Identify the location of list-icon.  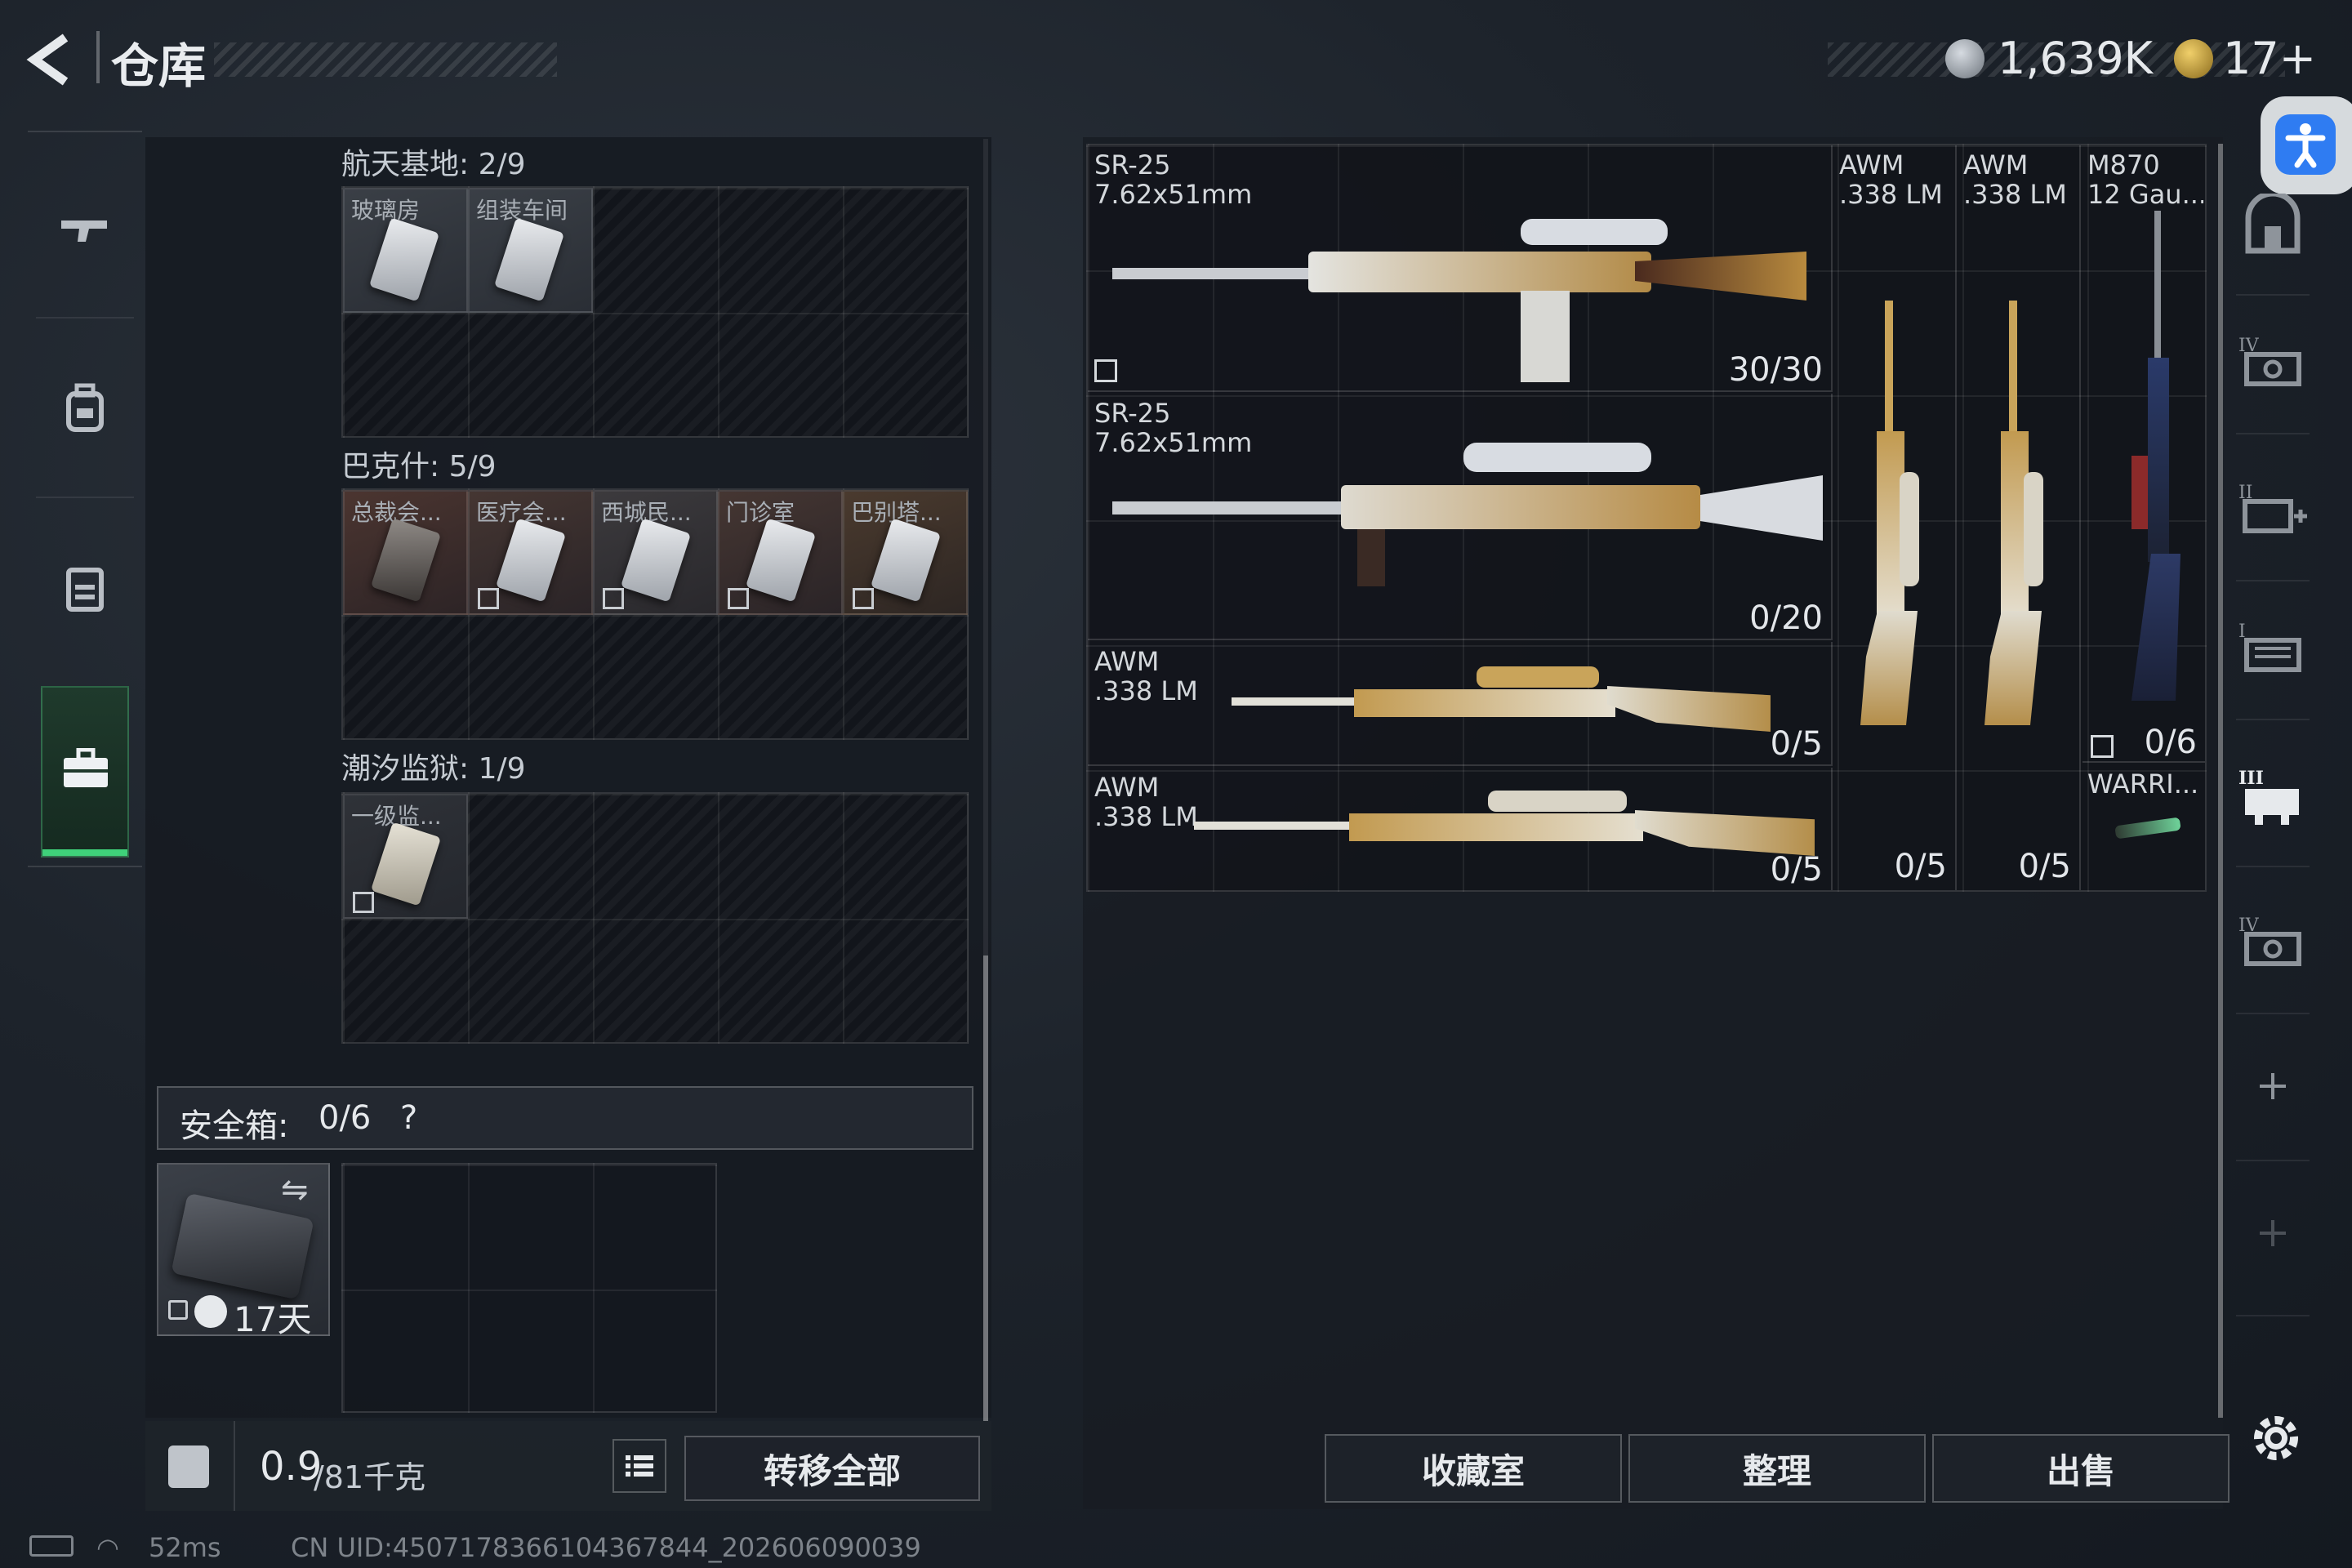
(639, 1466).